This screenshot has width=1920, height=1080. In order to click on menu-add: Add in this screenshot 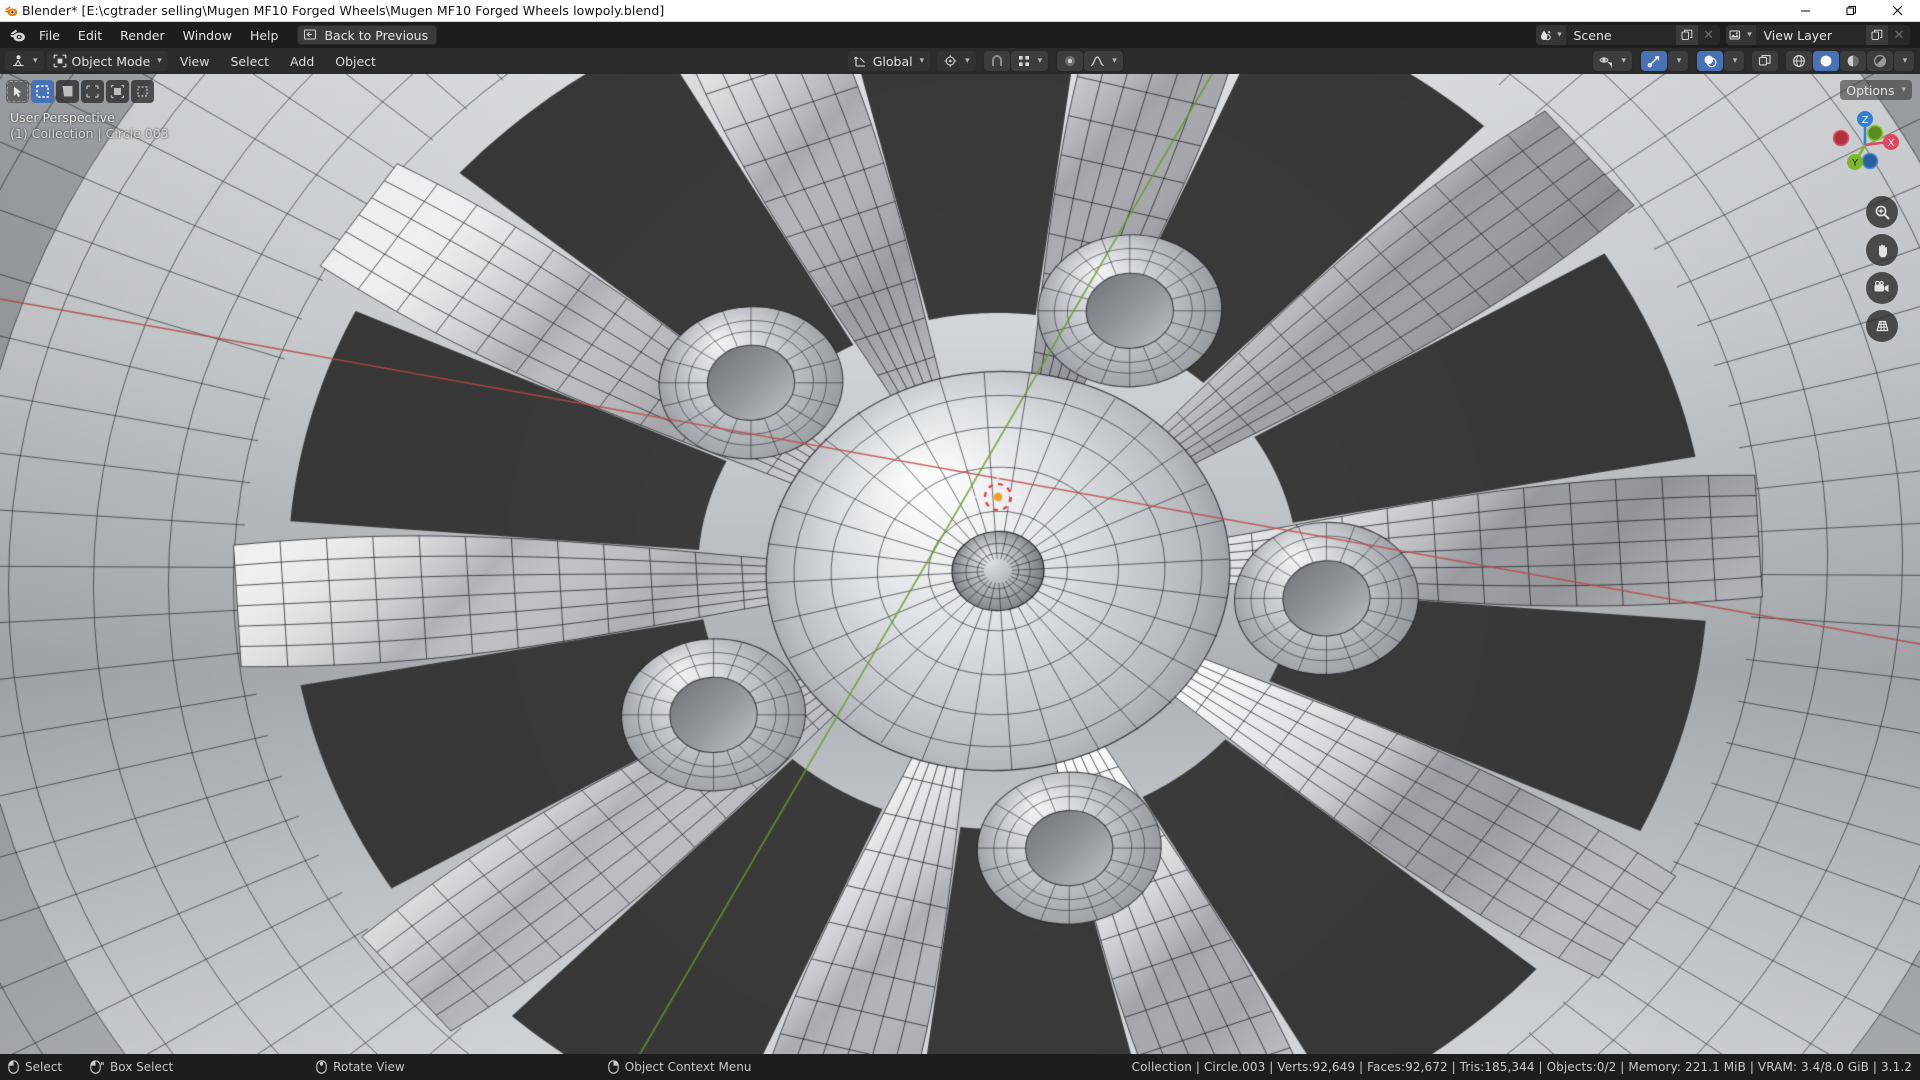, I will do `click(302, 61)`.